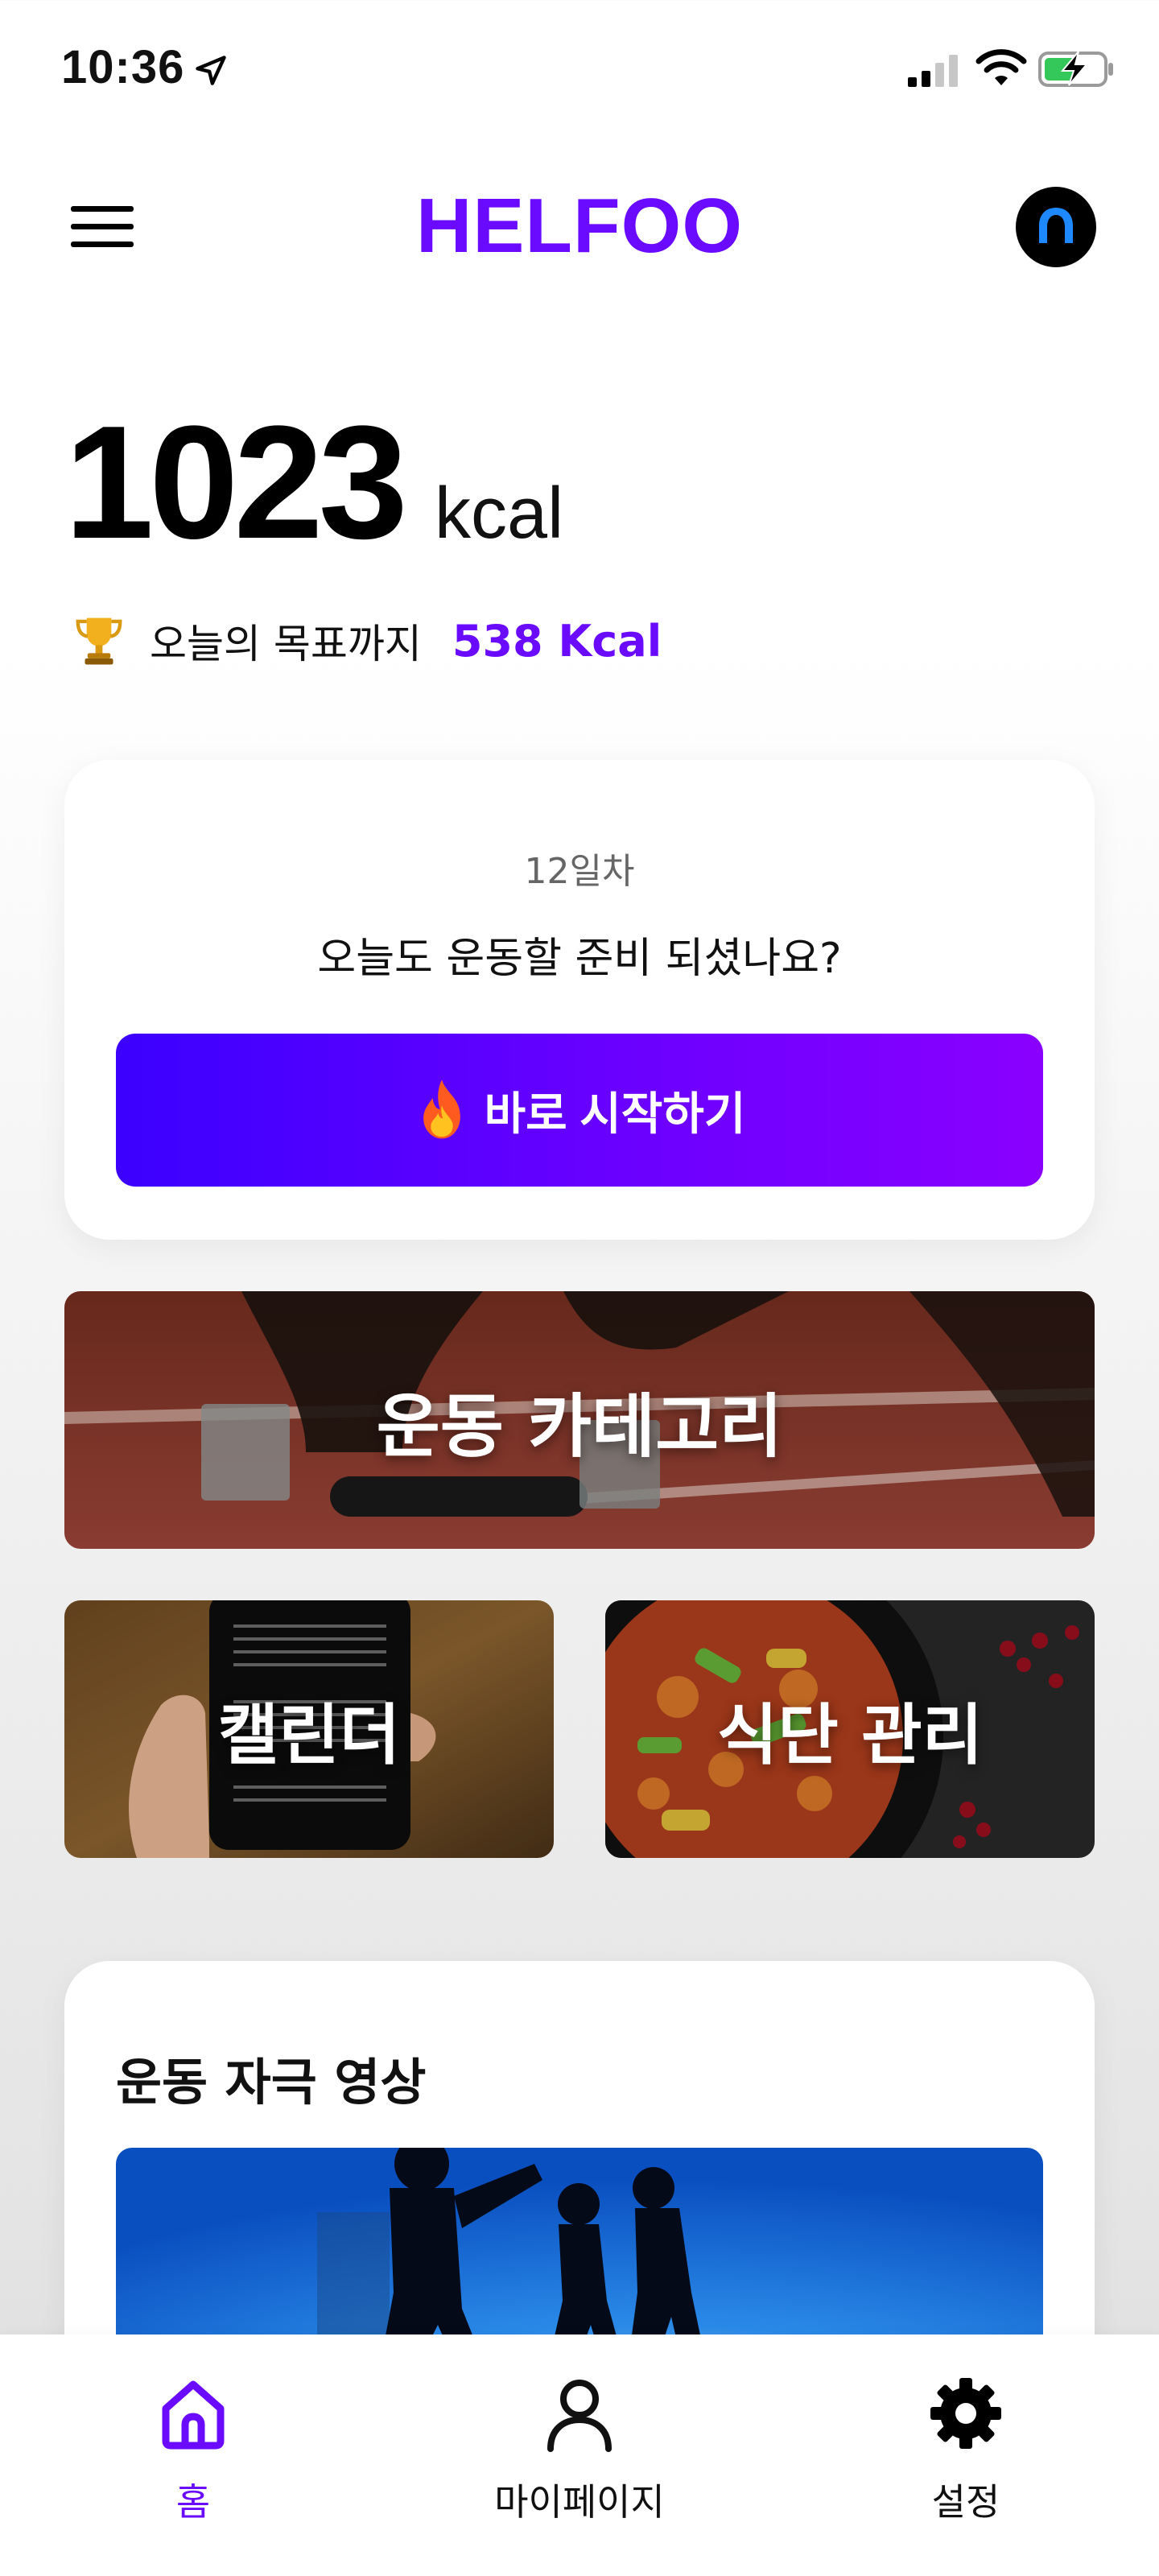 The height and width of the screenshot is (2576, 1159). I want to click on diet-management-label: 식단 관리, so click(850, 1735).